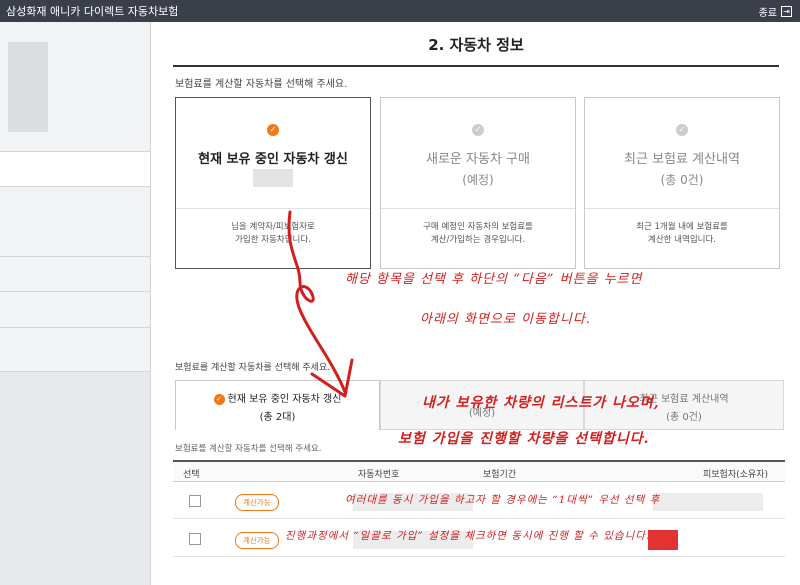 The width and height of the screenshot is (800, 585). What do you see at coordinates (494, 279) in the screenshot?
I see `annotation-text: 해당 항목을 선택 후 하단의 “다음” 버튼을 누르면` at bounding box center [494, 279].